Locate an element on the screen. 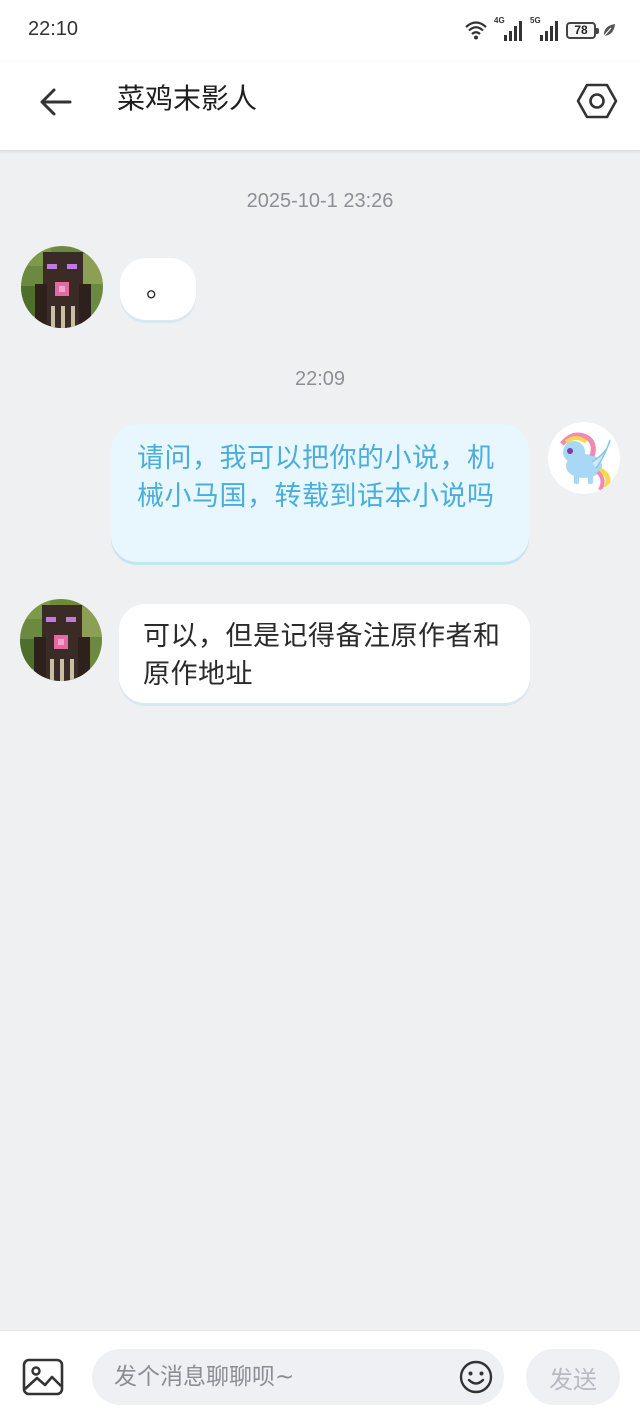 Image resolution: width=640 pixels, height=1423 pixels. message-text: 。 is located at coordinates (160, 288).